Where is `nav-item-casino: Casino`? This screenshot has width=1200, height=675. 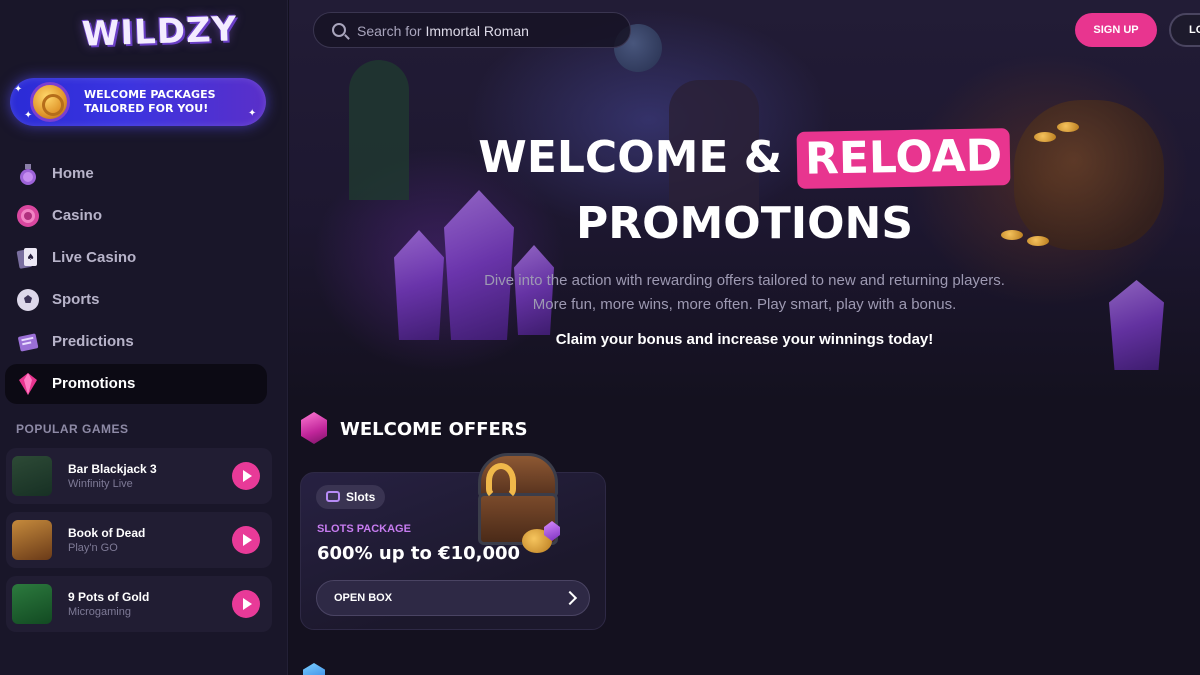
nav-item-casino: Casino is located at coordinates (144, 216).